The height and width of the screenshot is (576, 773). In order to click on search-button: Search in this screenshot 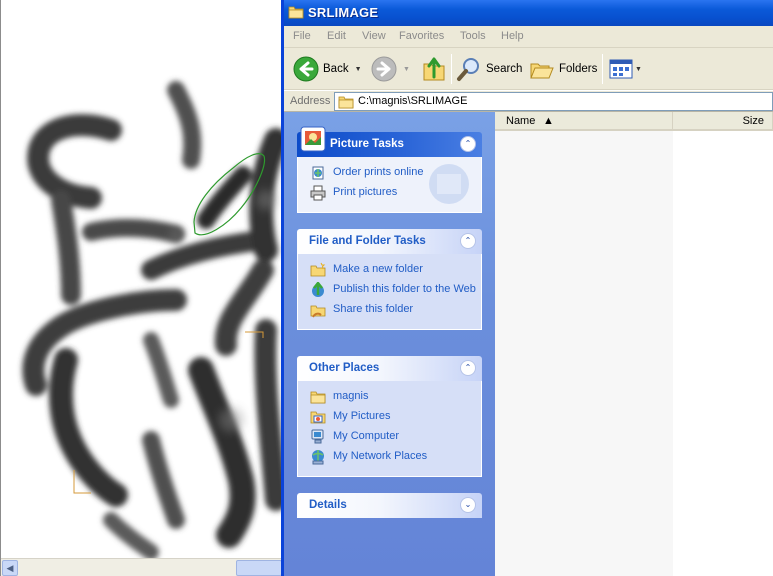, I will do `click(489, 69)`.